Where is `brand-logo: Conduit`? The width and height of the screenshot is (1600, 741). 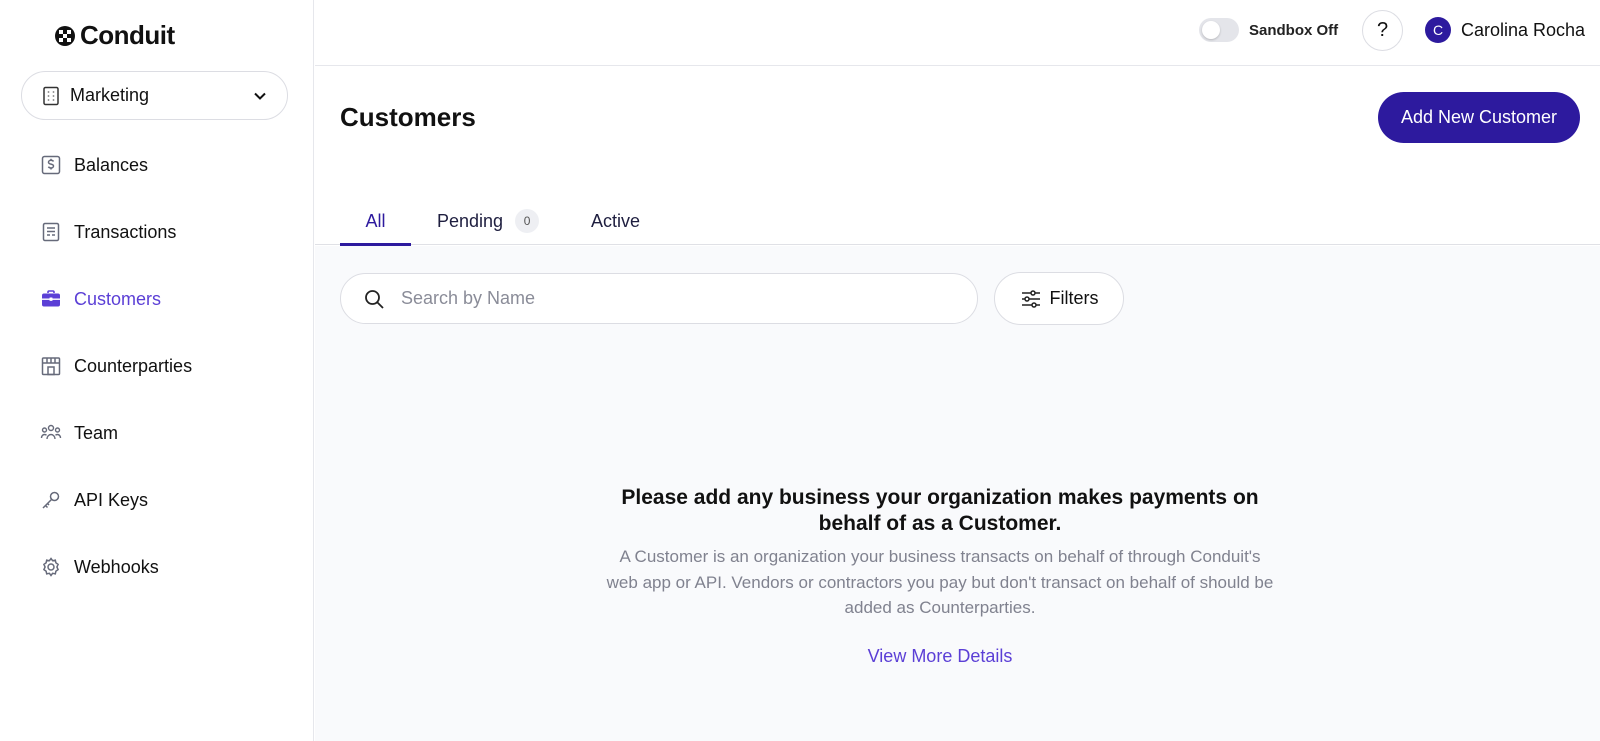
brand-logo: Conduit is located at coordinates (114, 35).